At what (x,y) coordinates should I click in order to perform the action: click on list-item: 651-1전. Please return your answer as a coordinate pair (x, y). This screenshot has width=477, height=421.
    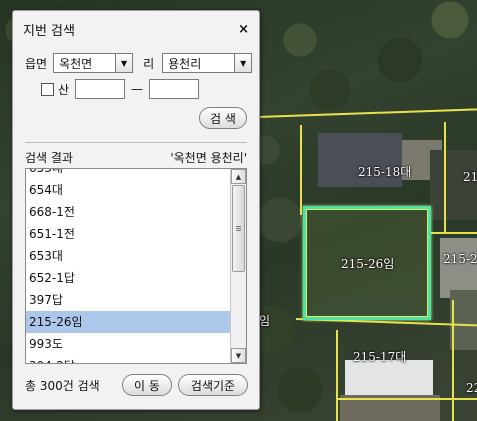
    Looking at the image, I should click on (128, 234).